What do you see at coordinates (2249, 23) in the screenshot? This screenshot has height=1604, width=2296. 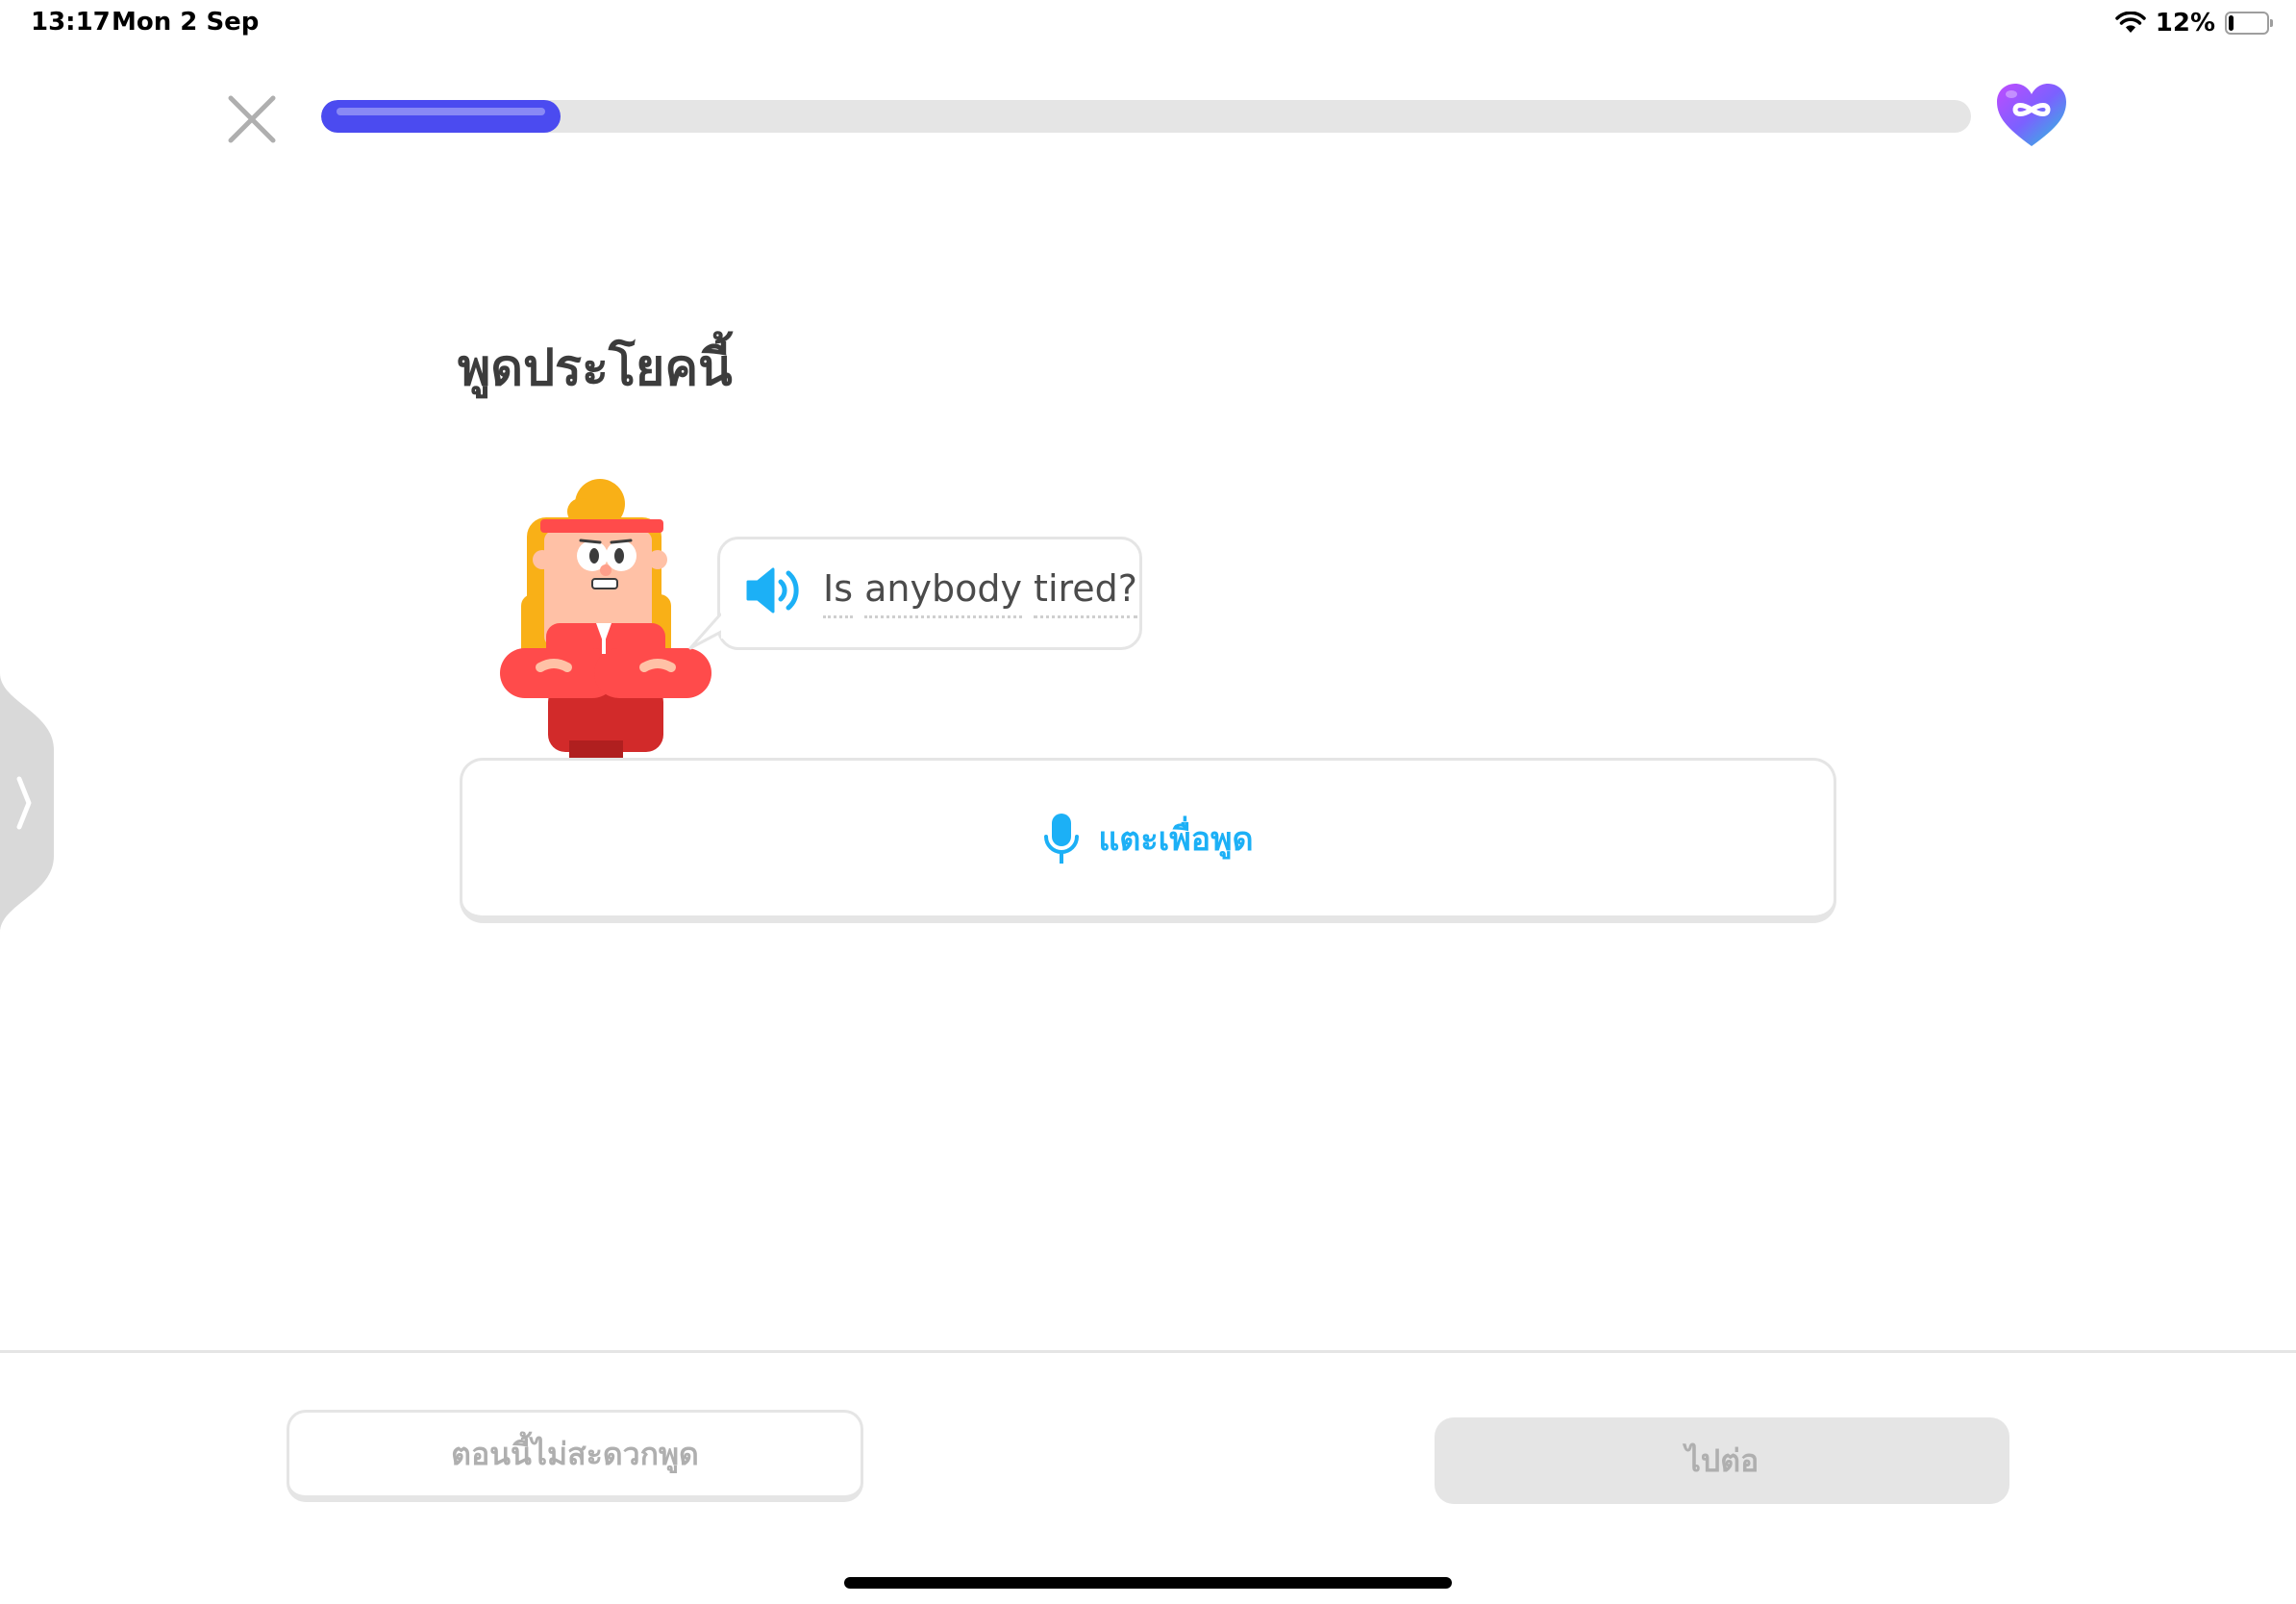 I see `battery-icon` at bounding box center [2249, 23].